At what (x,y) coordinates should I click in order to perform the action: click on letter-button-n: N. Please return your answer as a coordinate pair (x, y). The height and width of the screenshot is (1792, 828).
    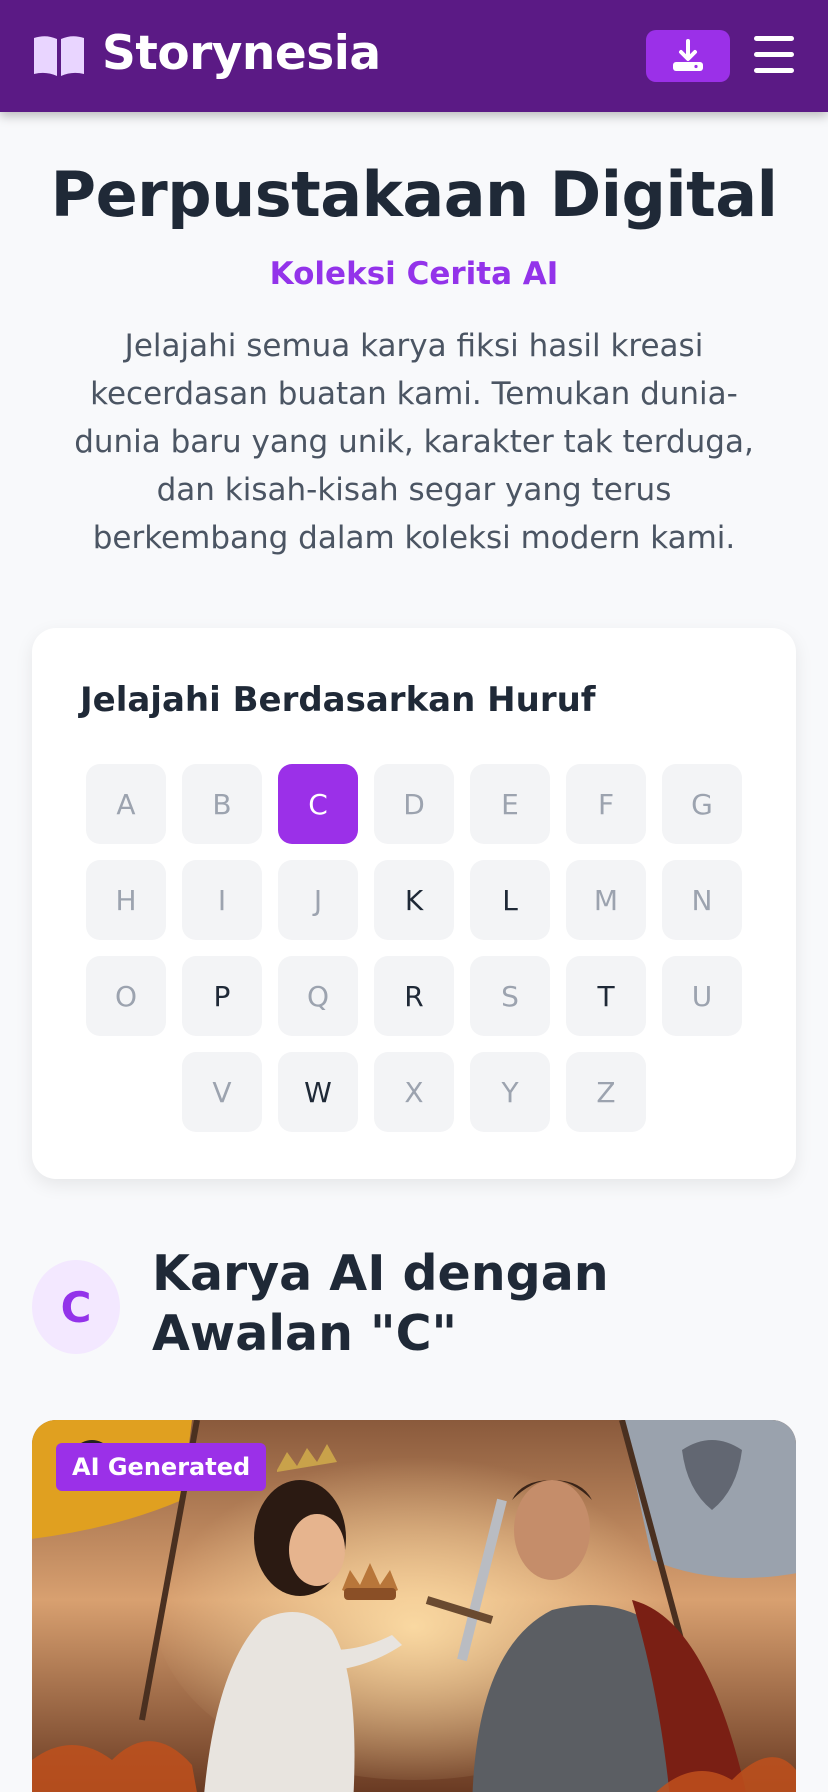
    Looking at the image, I should click on (702, 900).